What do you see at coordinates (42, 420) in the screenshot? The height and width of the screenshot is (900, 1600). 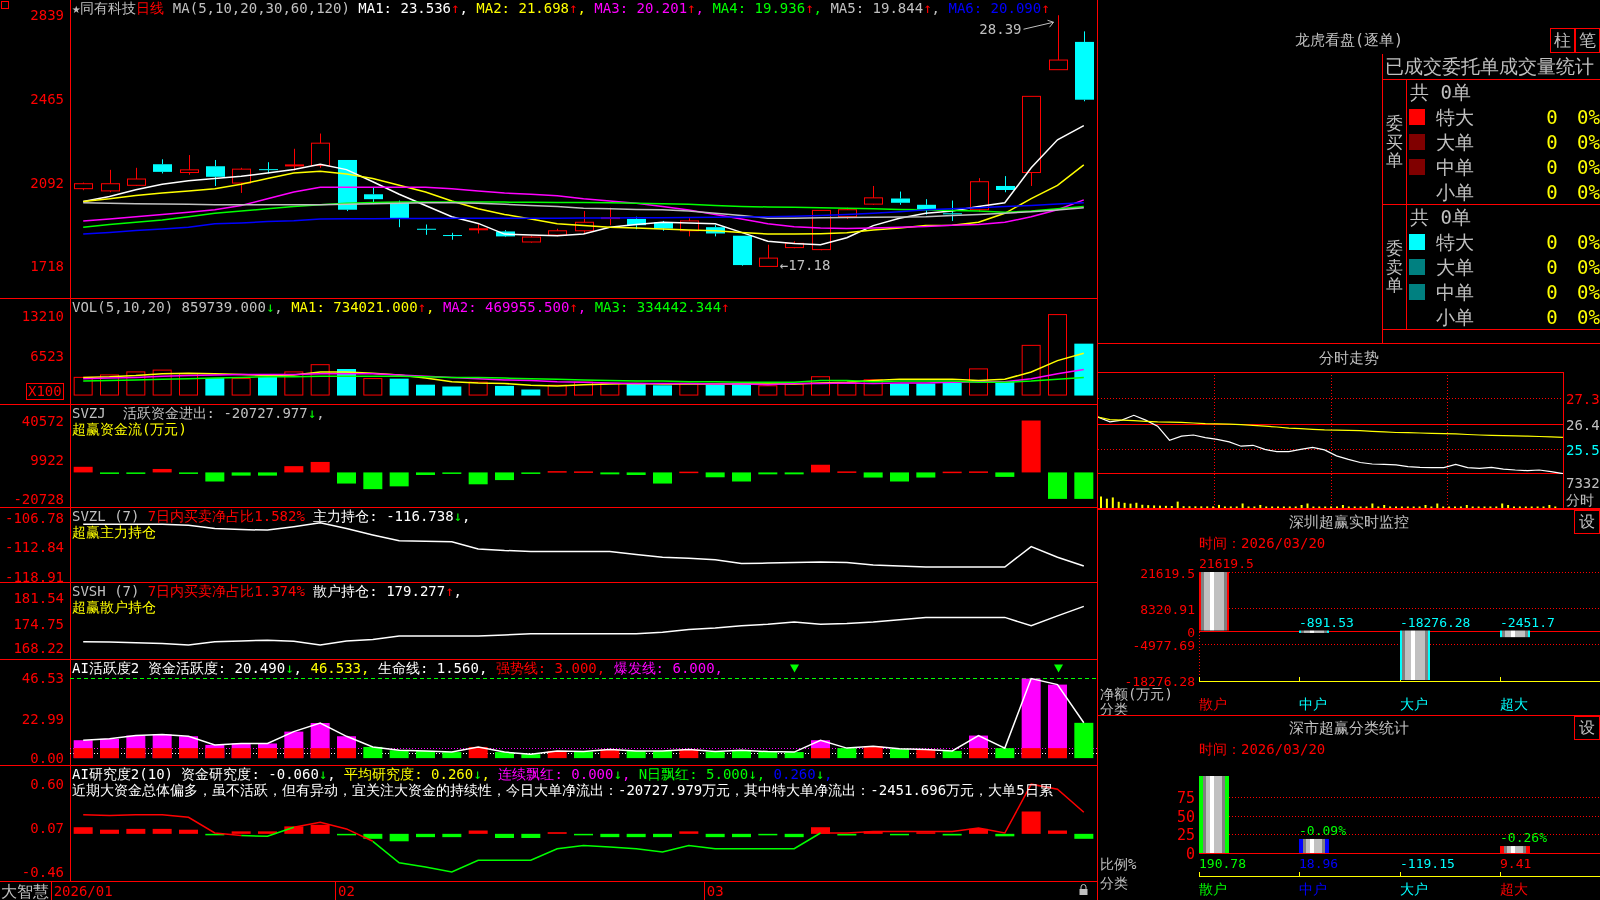 I see `axis-tick-label: 40572` at bounding box center [42, 420].